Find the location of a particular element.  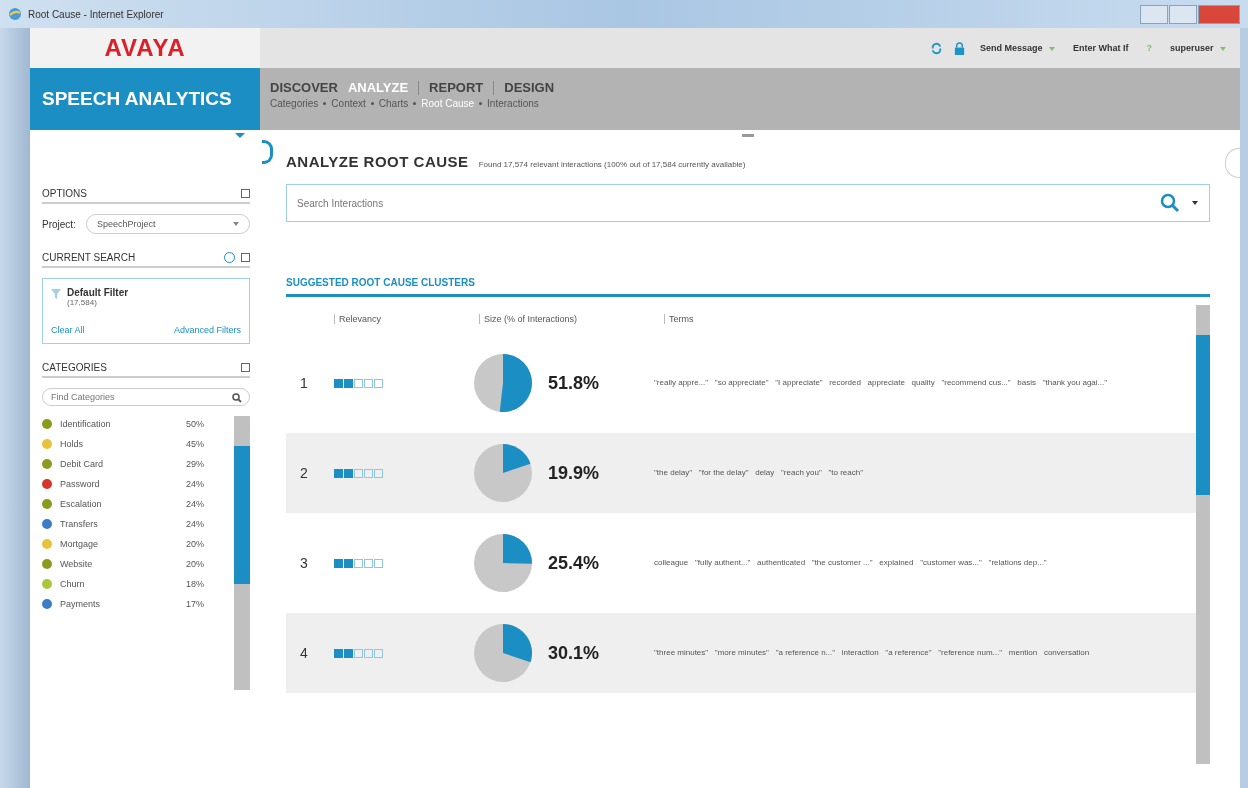

category-name: Churn is located at coordinates (123, 584).